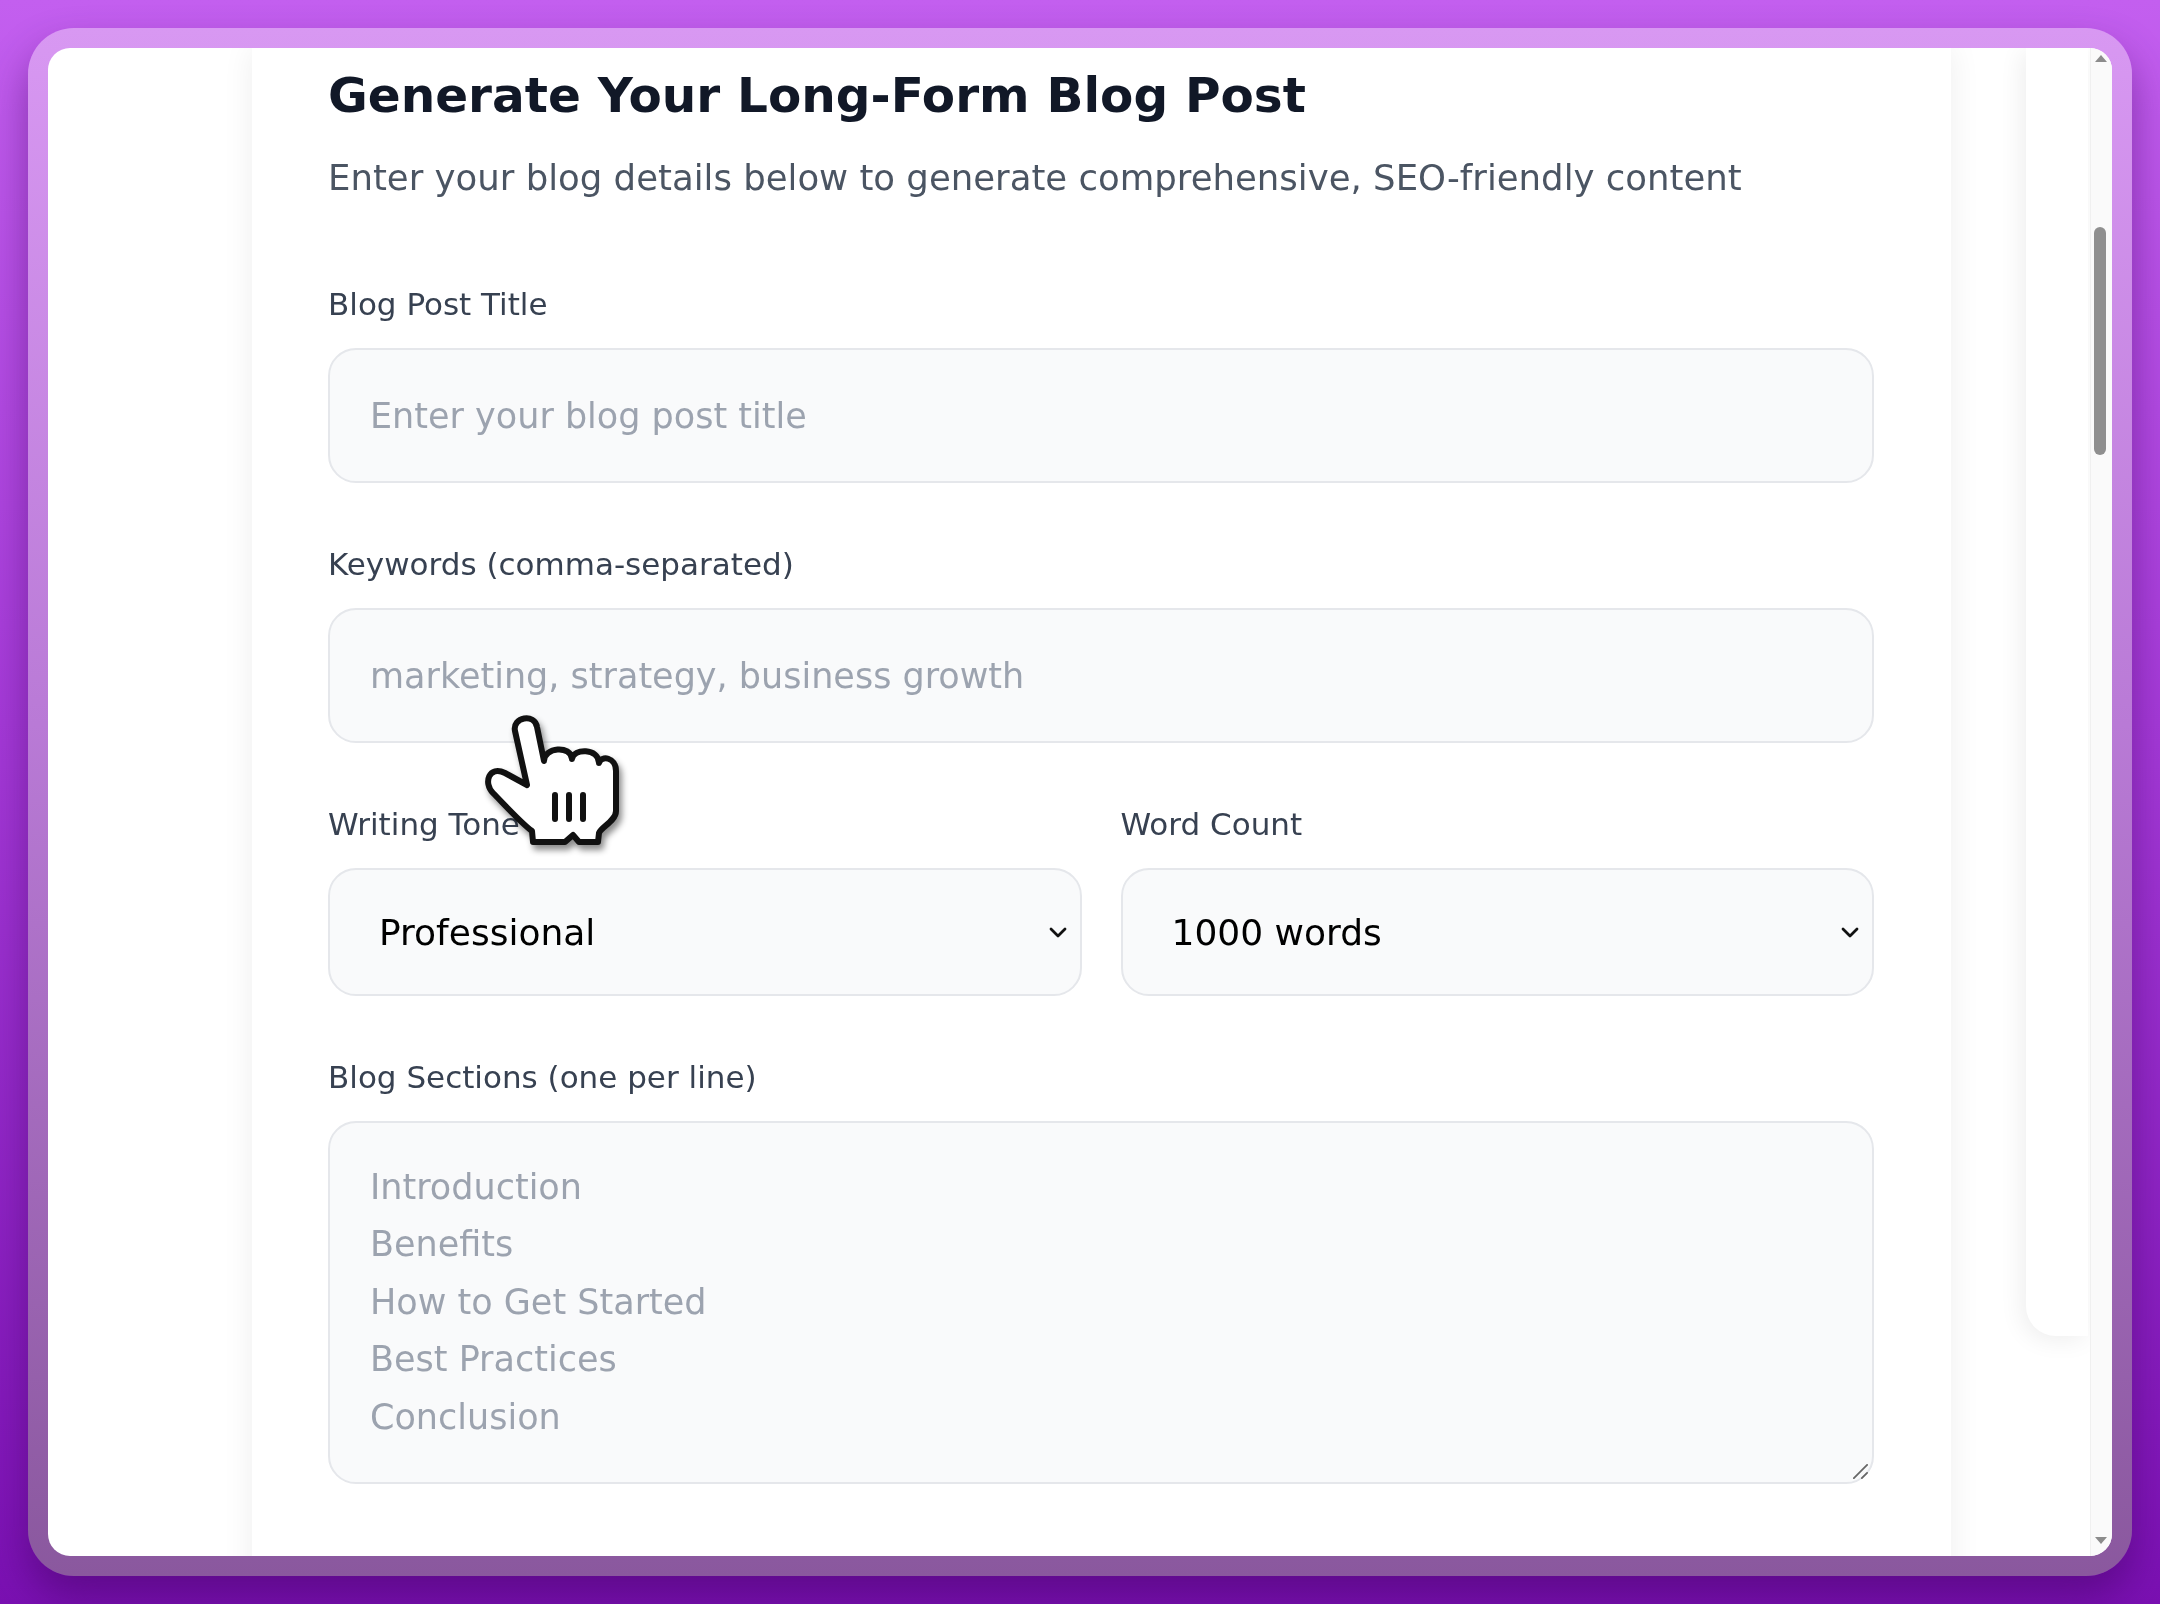 This screenshot has height=1604, width=2160. Describe the element at coordinates (561, 564) in the screenshot. I see `field-label: Keywords (comma-separated)` at that location.